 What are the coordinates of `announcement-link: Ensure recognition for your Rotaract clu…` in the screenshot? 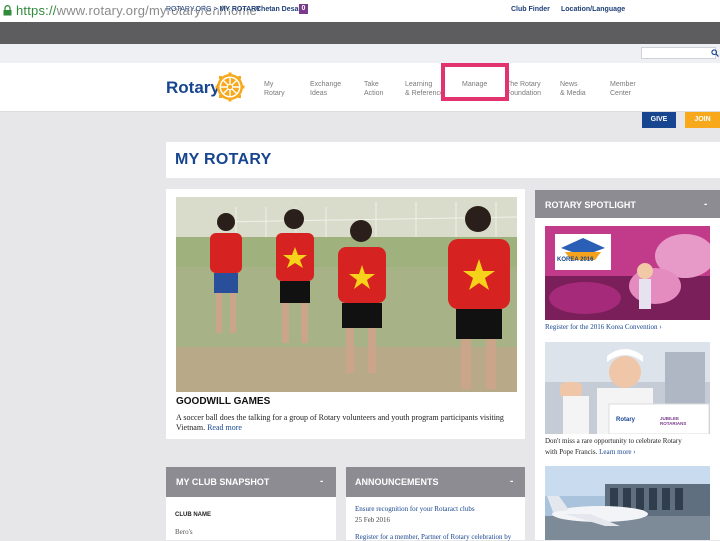 It's located at (415, 509).